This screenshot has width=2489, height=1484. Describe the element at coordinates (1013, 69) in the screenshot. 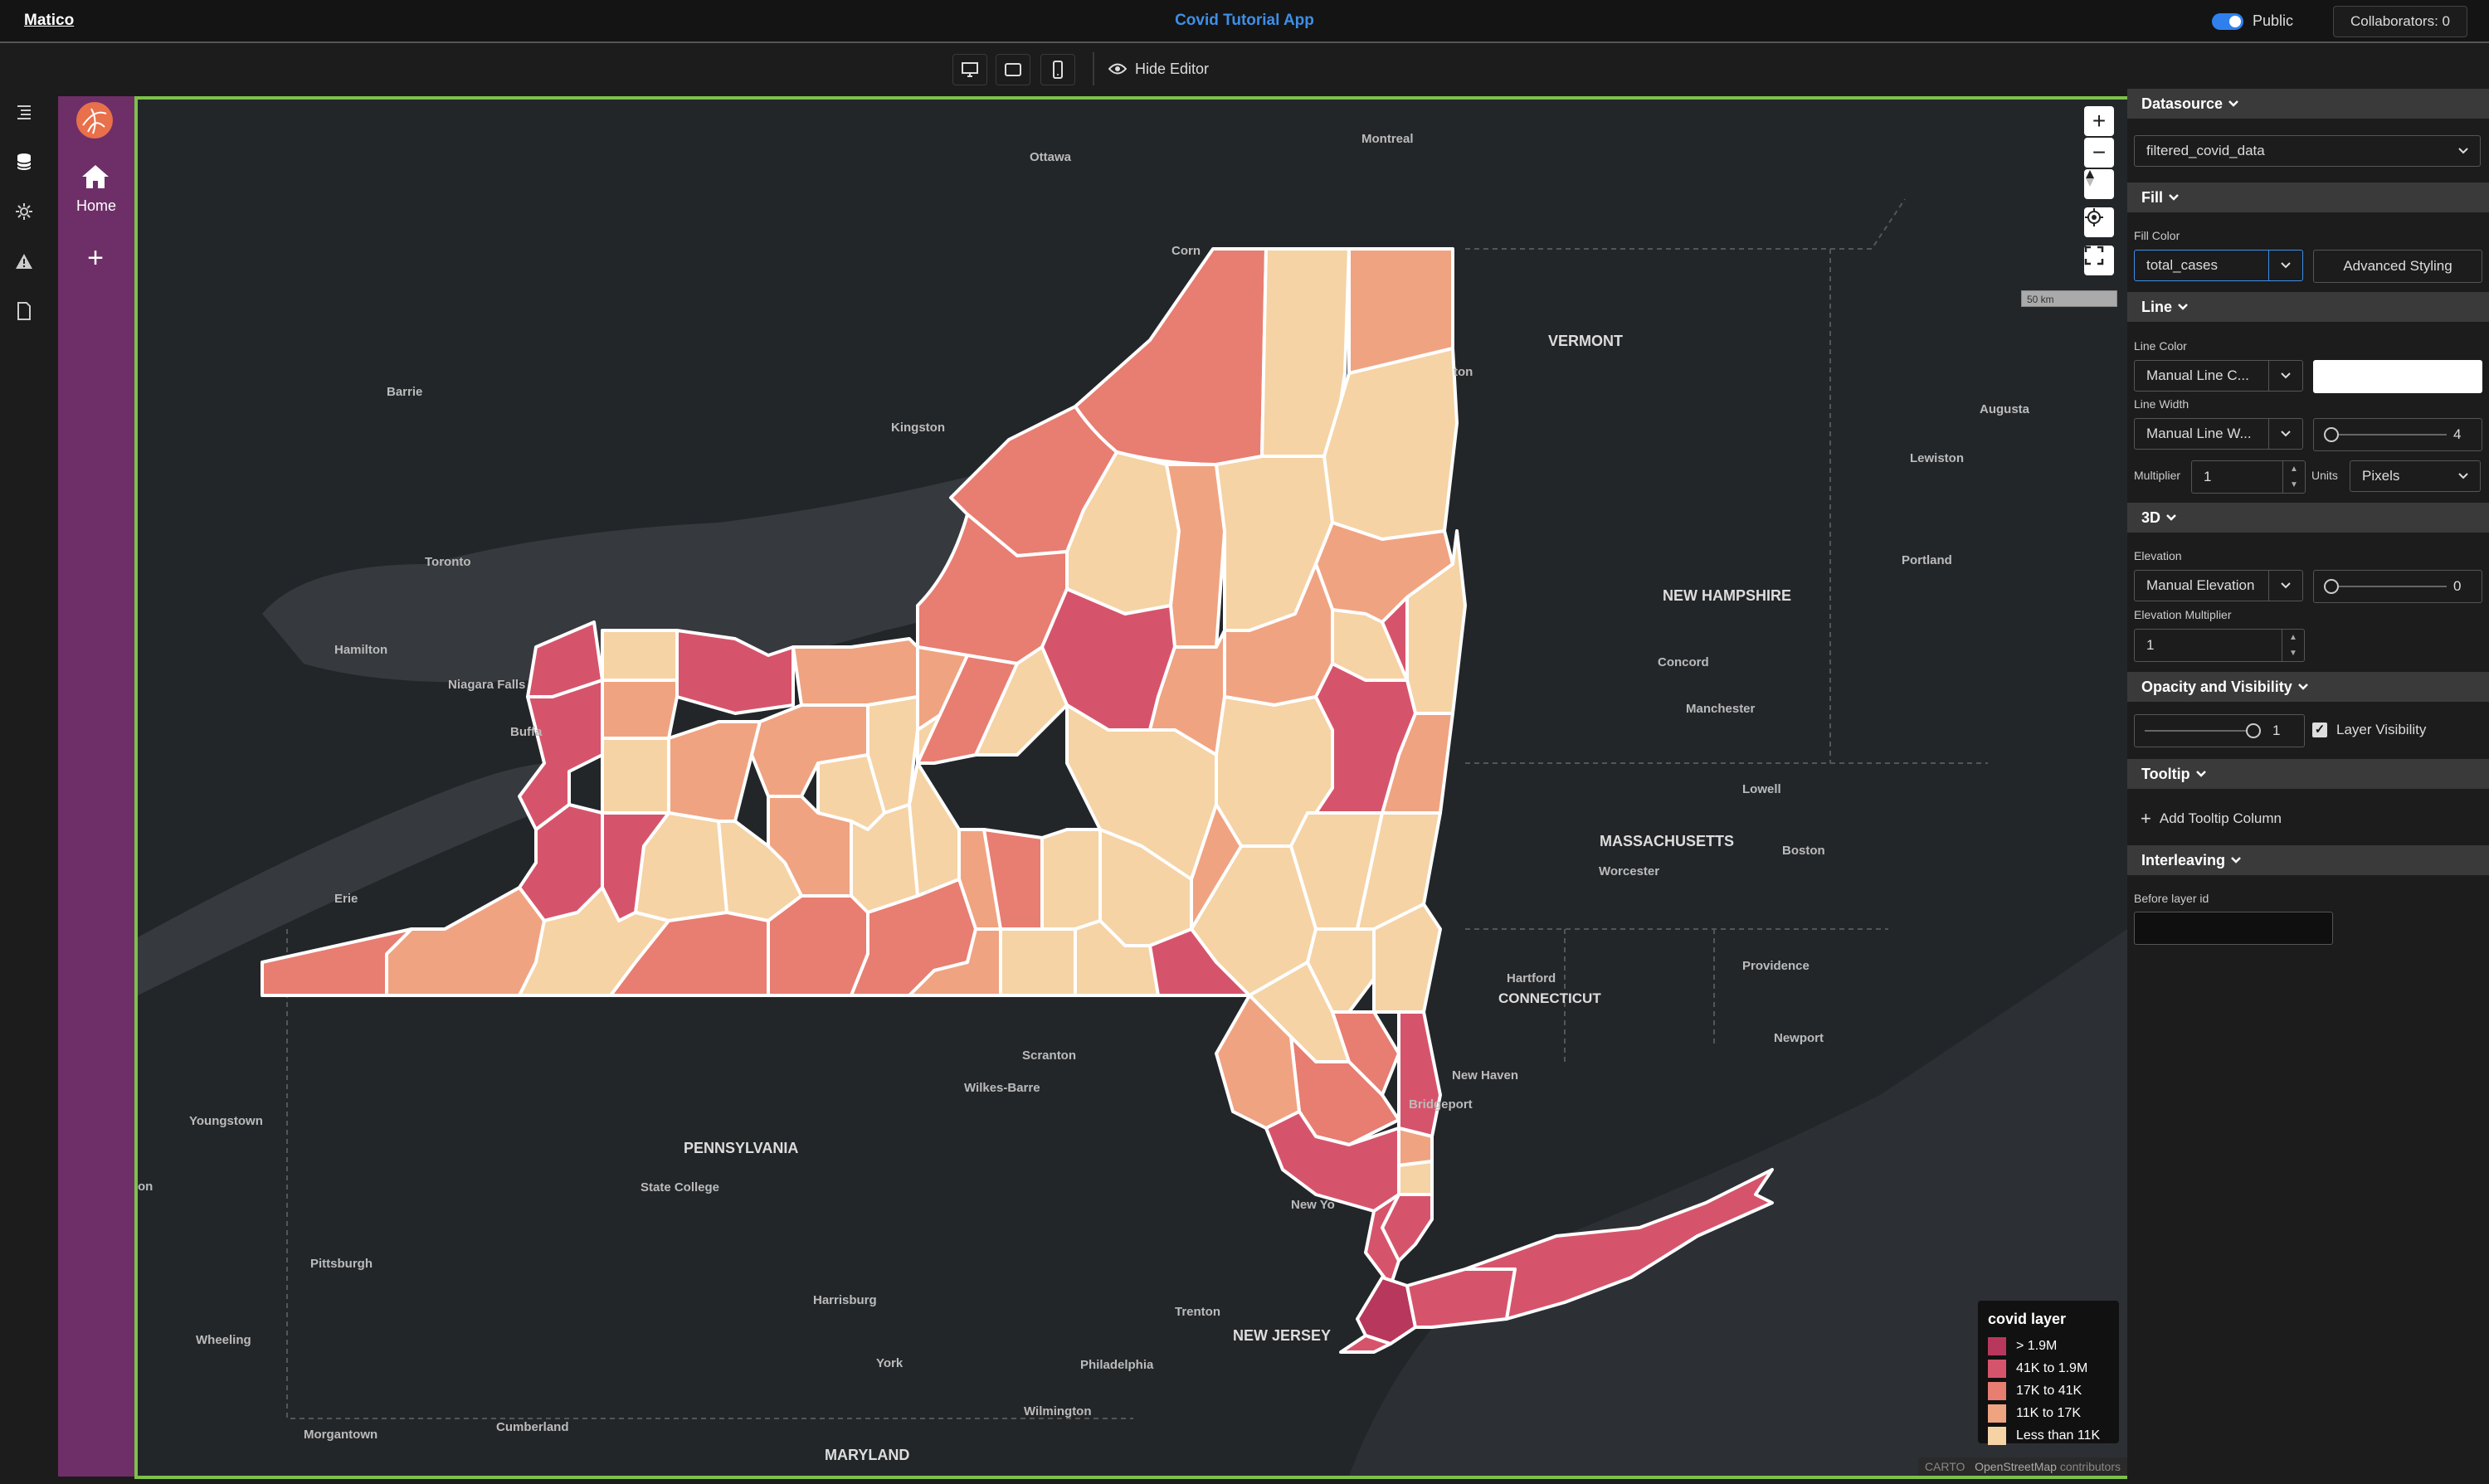

I see `tablet-view-button` at that location.